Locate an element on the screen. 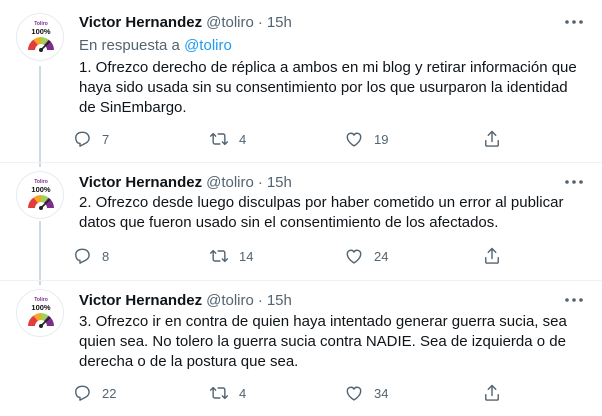  reply-context-handle: @toliro is located at coordinates (208, 45).